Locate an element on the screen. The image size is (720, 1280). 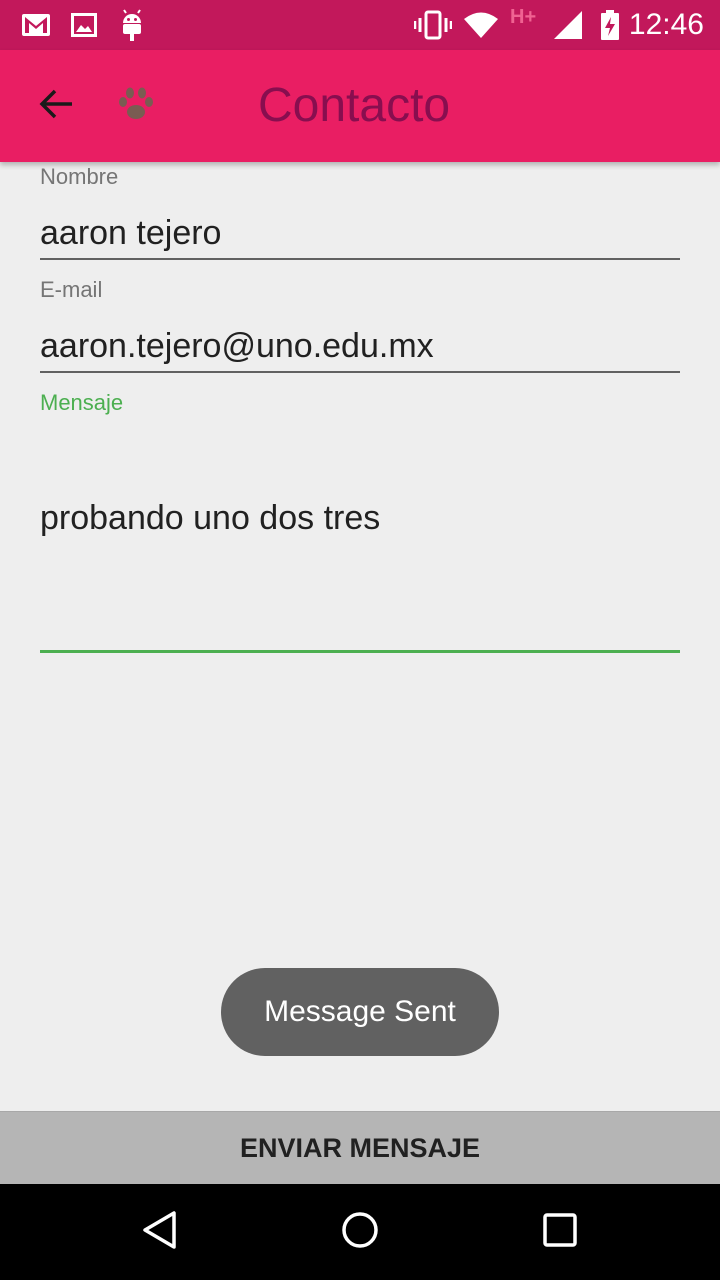
status-time: 12:46 is located at coordinates (666, 24).